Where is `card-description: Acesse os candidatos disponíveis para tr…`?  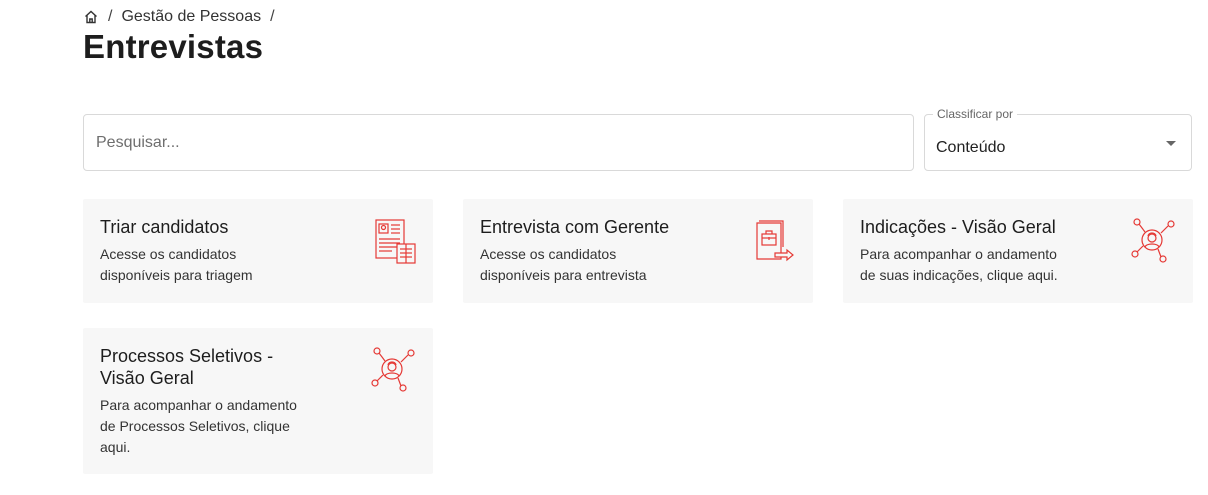 card-description: Acesse os candidatos disponíveis para tr… is located at coordinates (176, 265).